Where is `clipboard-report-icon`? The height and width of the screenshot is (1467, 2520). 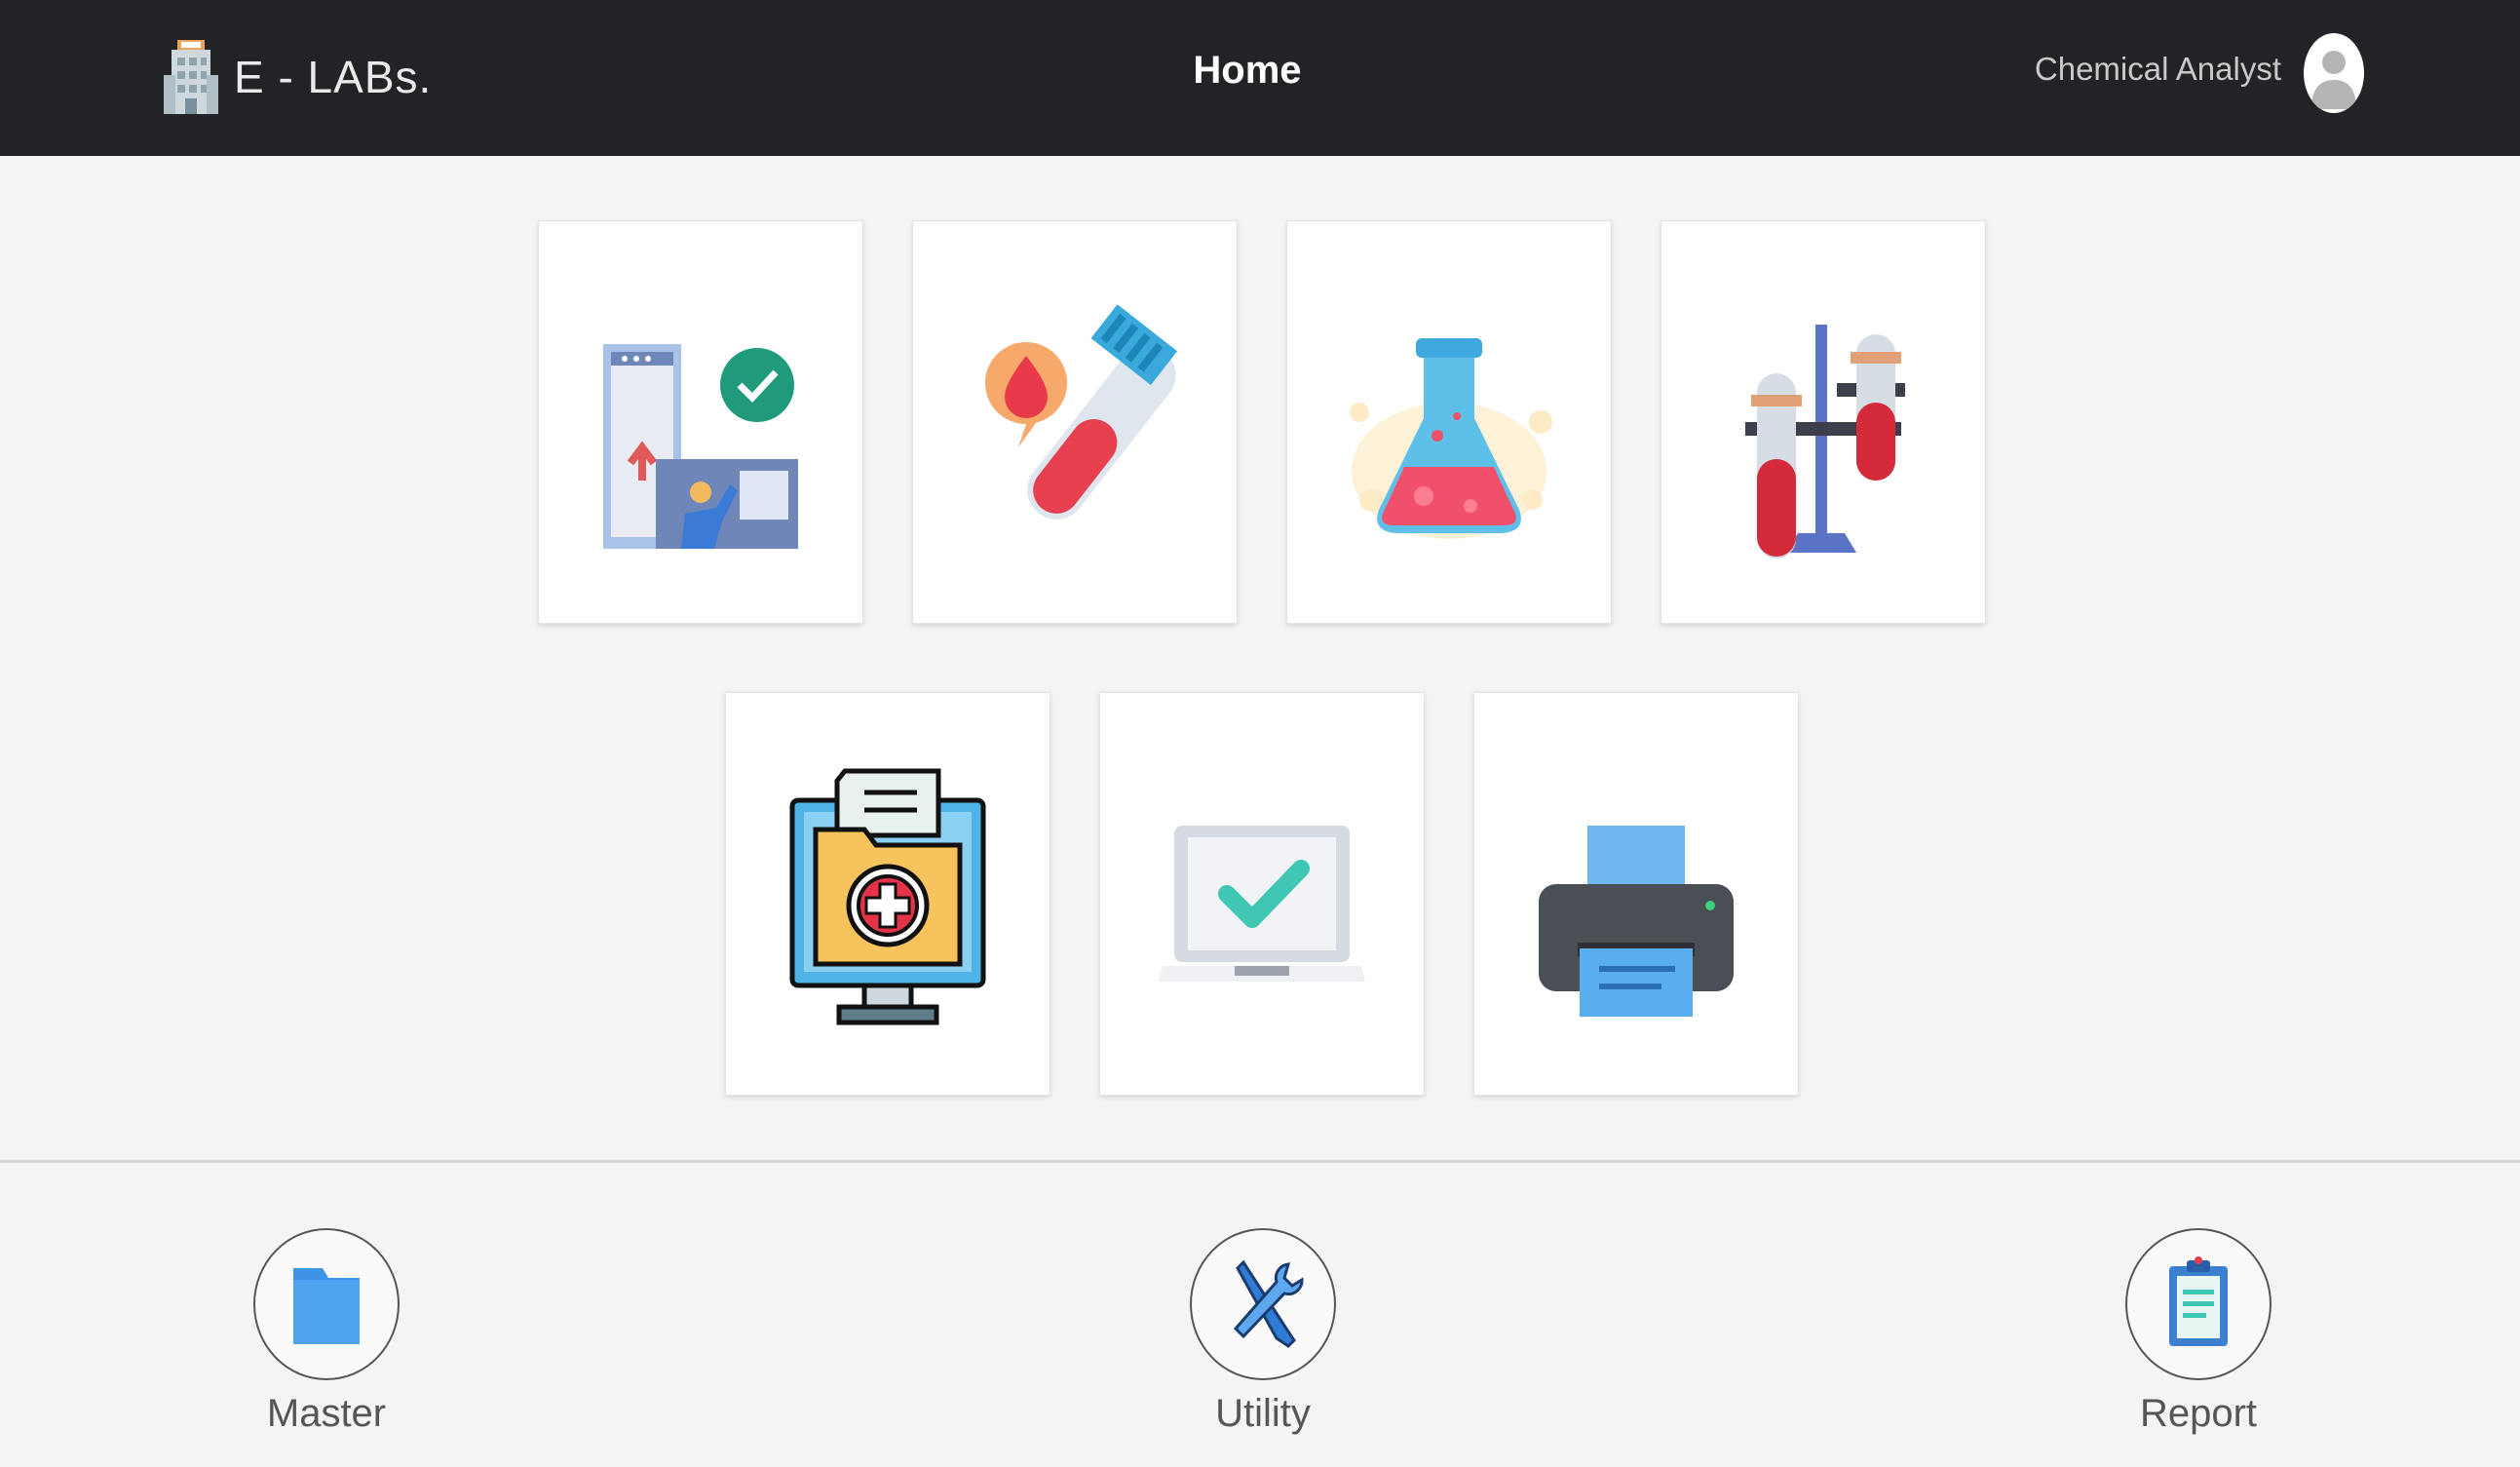
clipboard-report-icon is located at coordinates (2198, 1301).